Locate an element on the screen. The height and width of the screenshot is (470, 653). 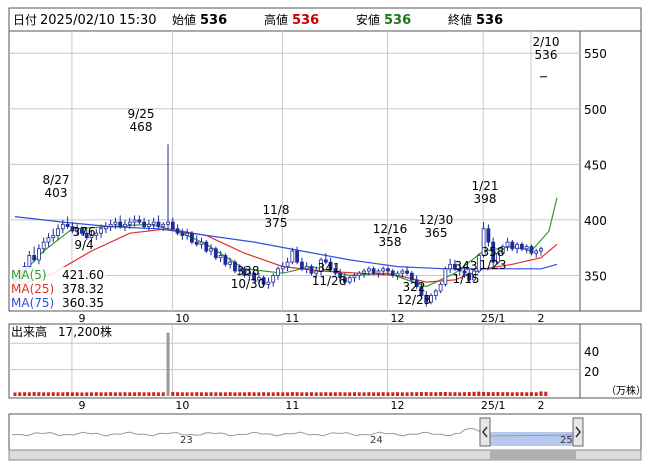
annotation-value-2: 468 is located at coordinates (141, 127).